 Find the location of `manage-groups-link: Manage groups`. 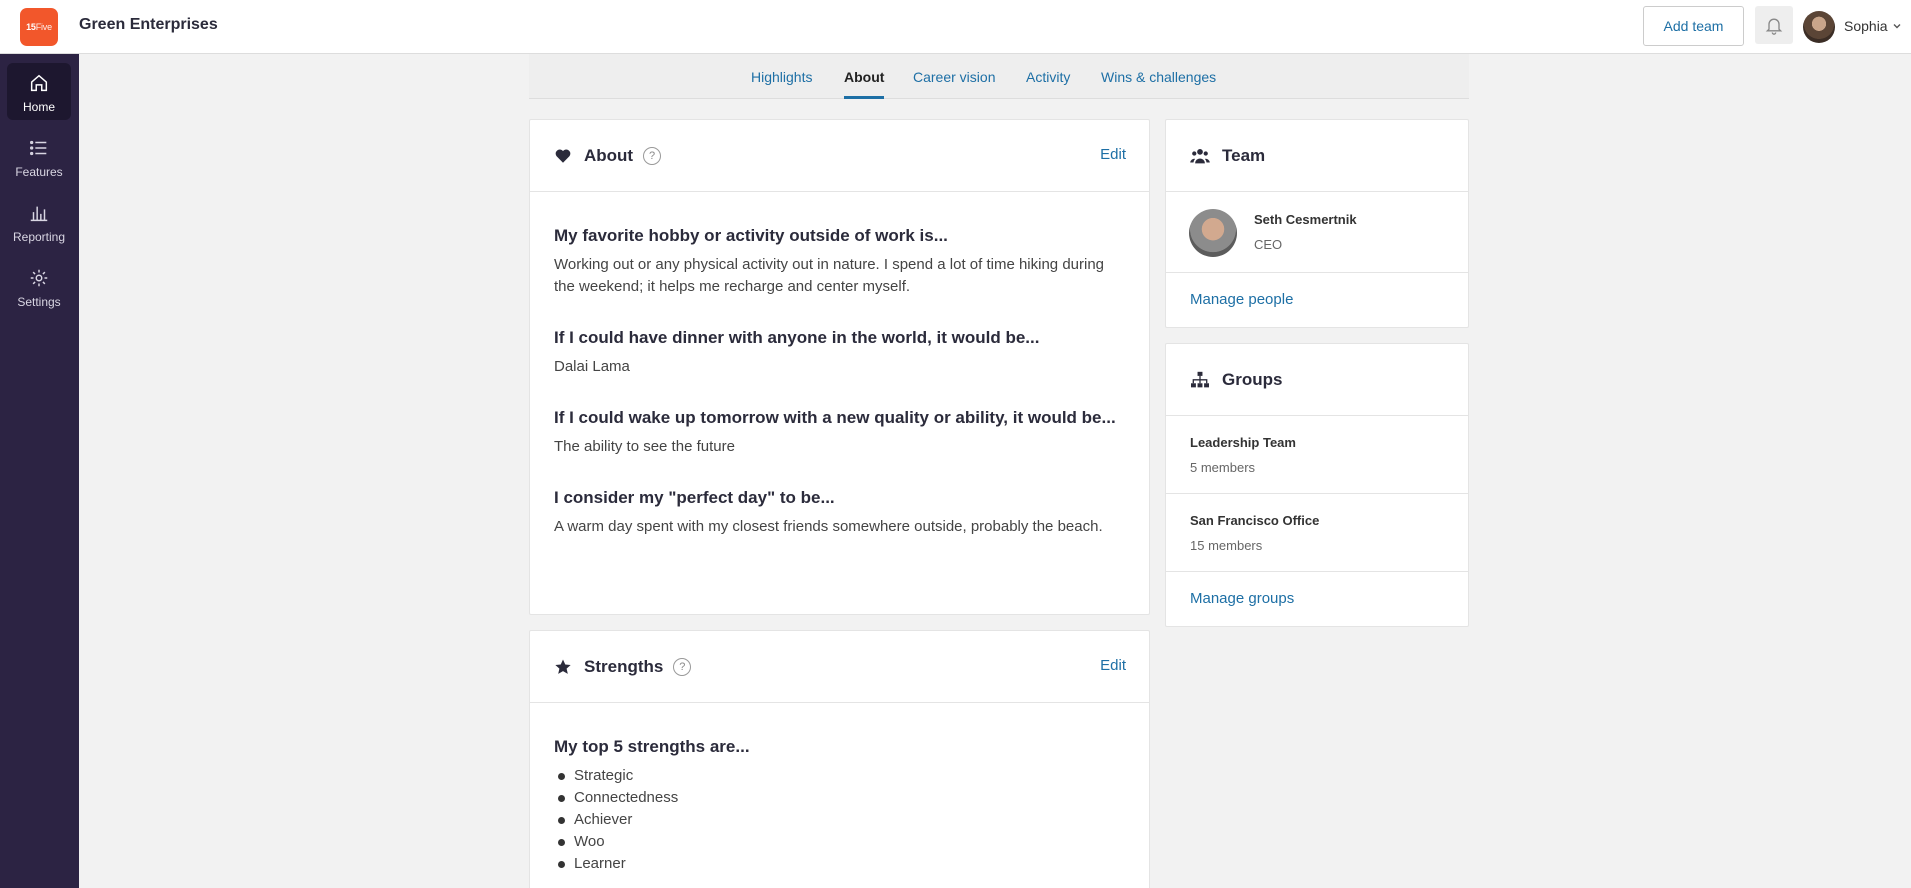

manage-groups-link: Manage groups is located at coordinates (1242, 598).